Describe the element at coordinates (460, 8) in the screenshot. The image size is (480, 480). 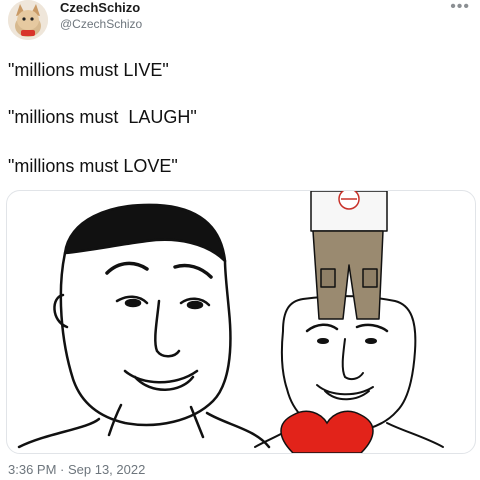
I see `more-horizontal-icon: •••` at that location.